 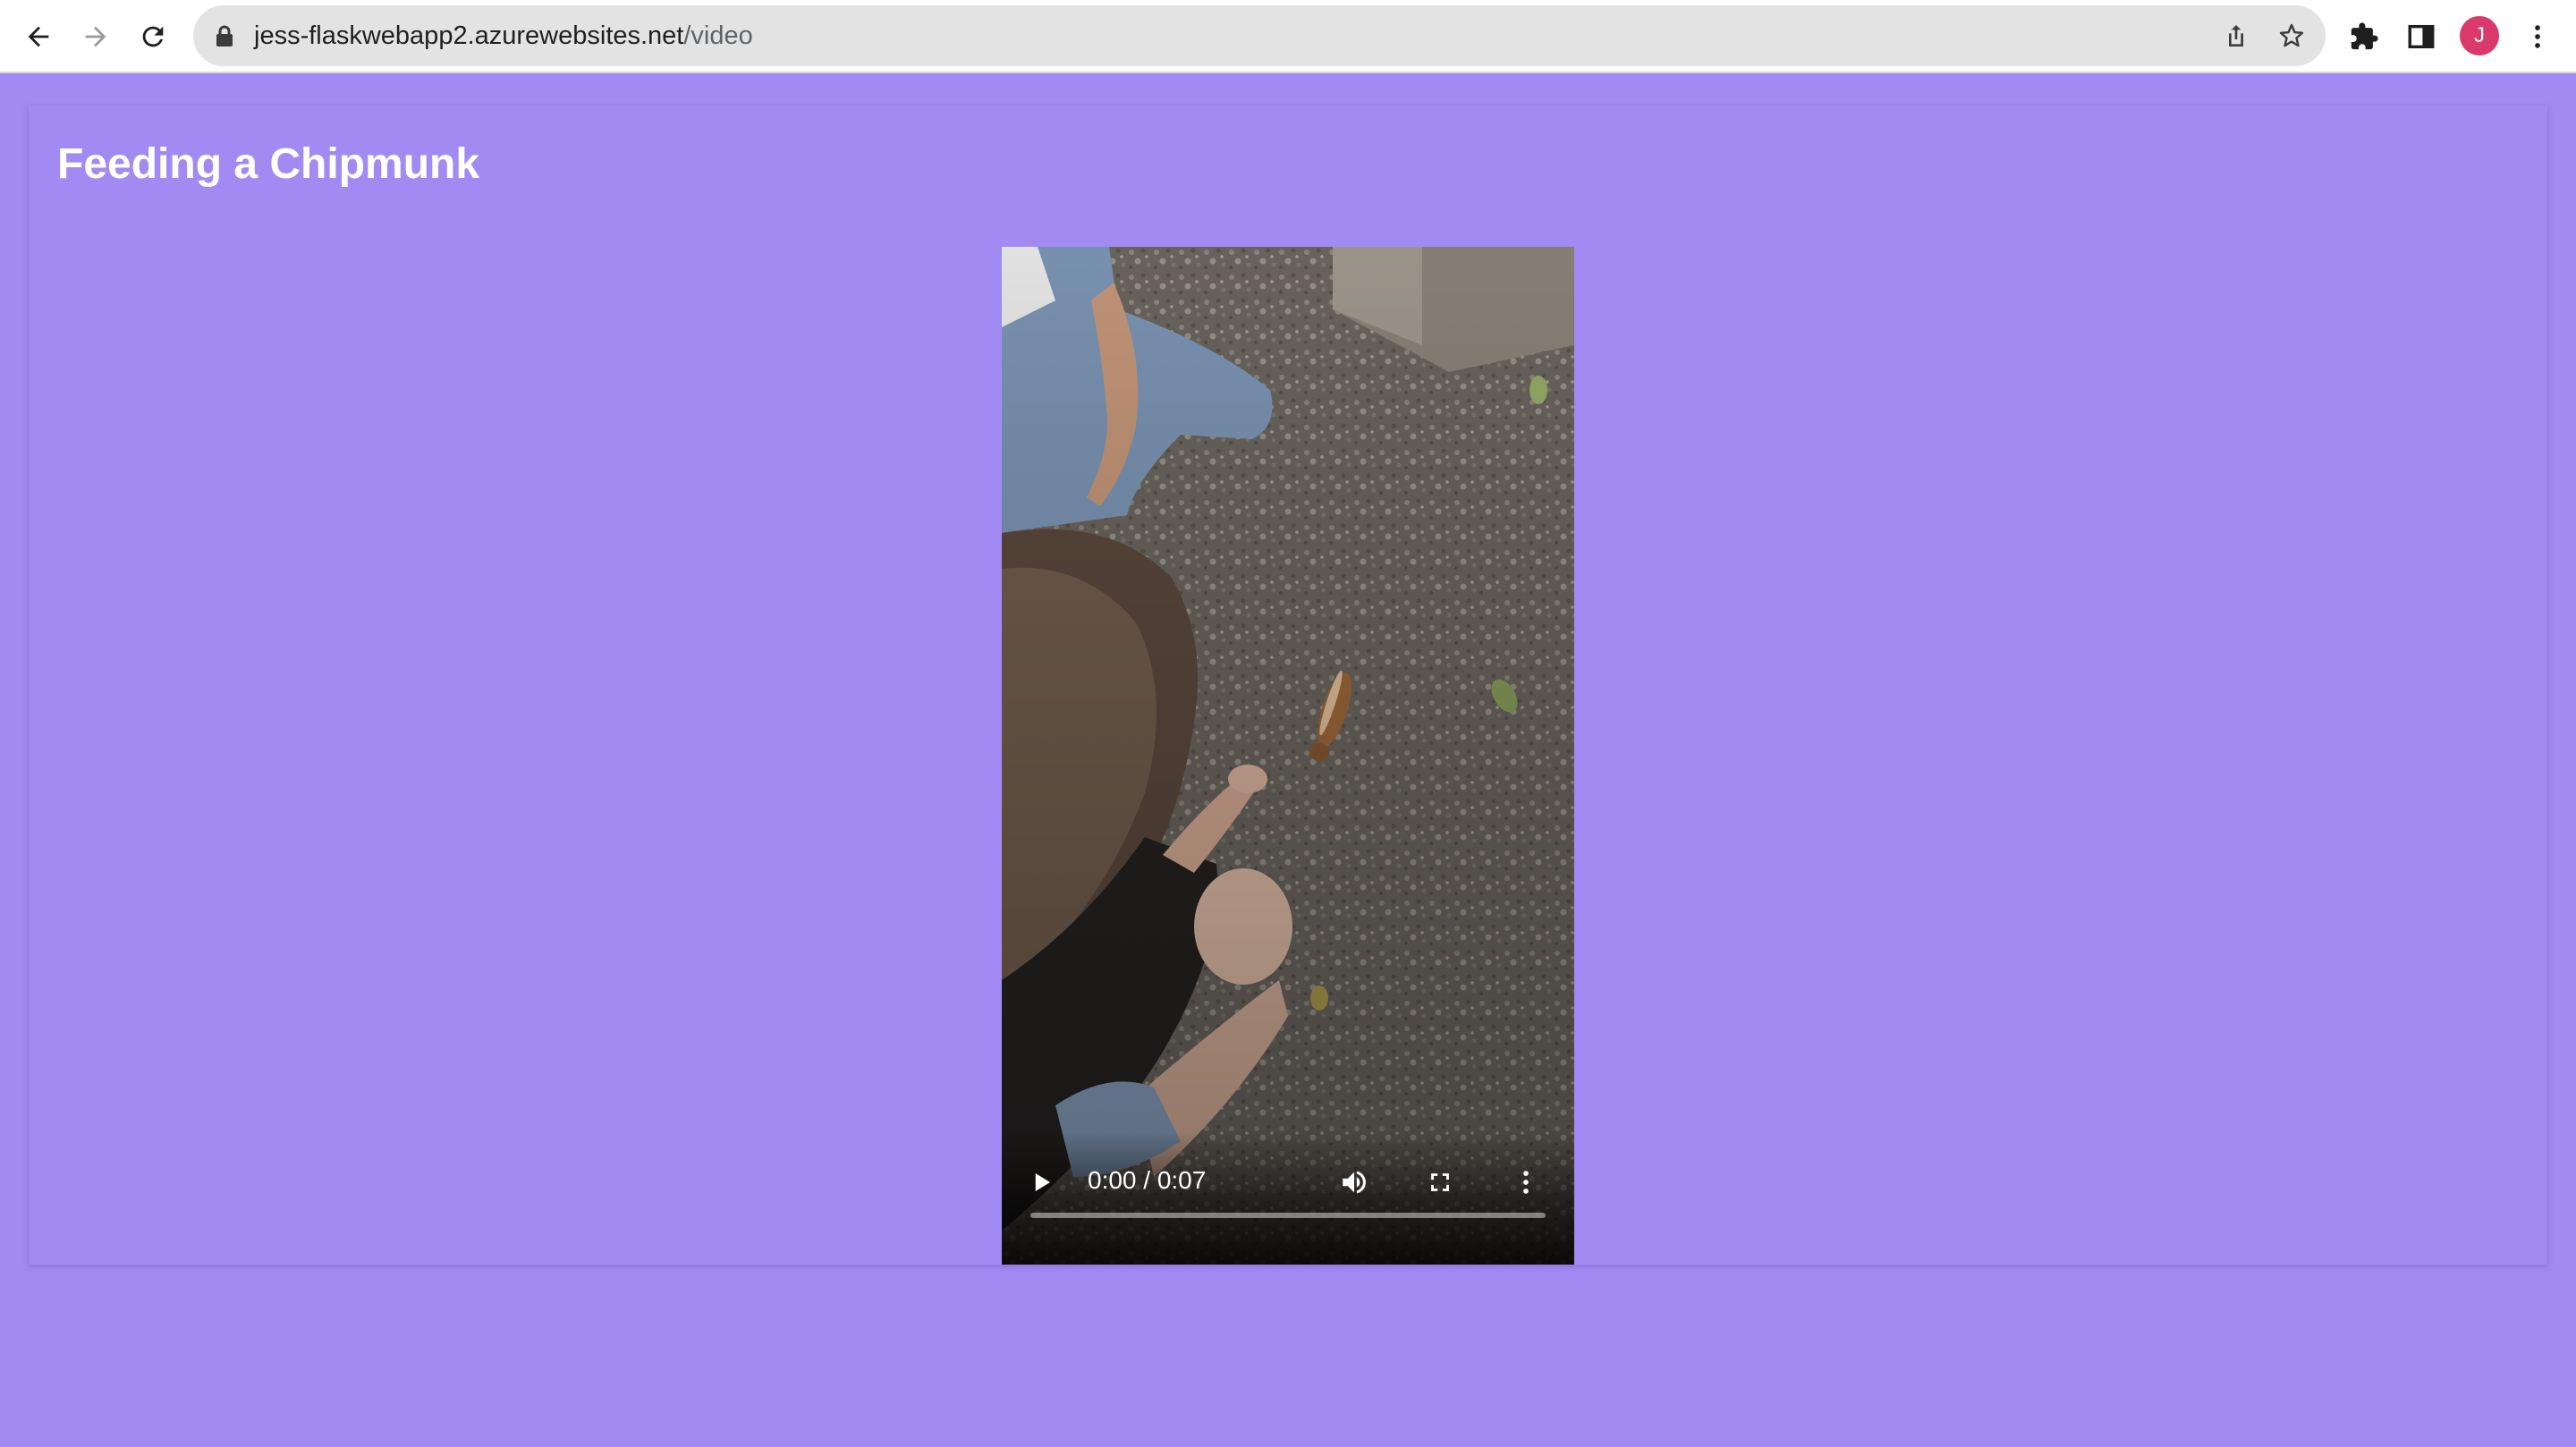 I want to click on volume-button, so click(x=1354, y=1182).